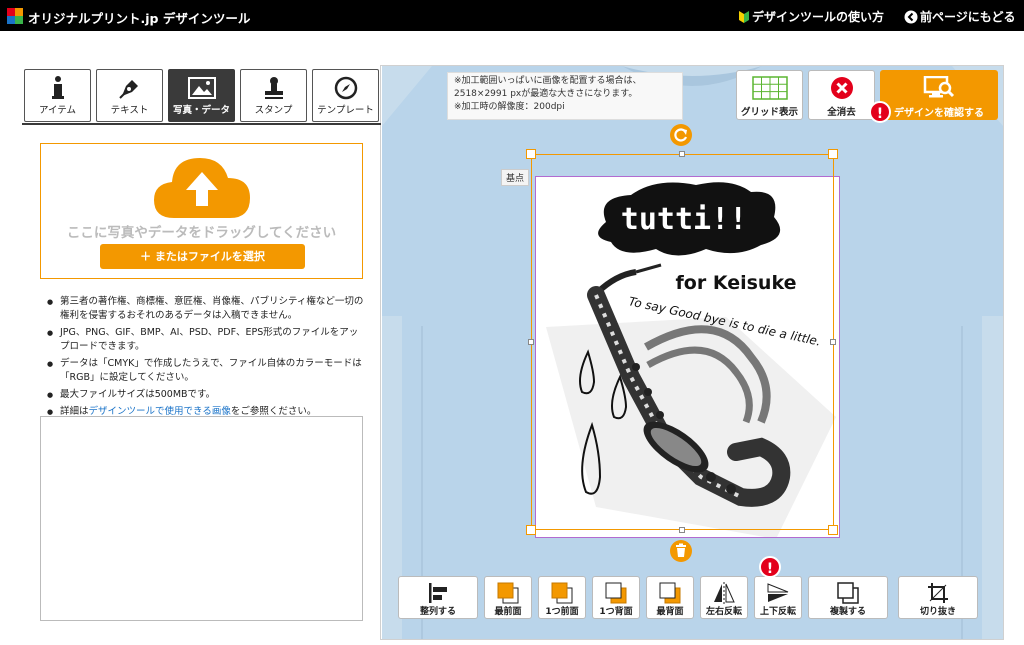  I want to click on monitor-search-icon, so click(939, 86).